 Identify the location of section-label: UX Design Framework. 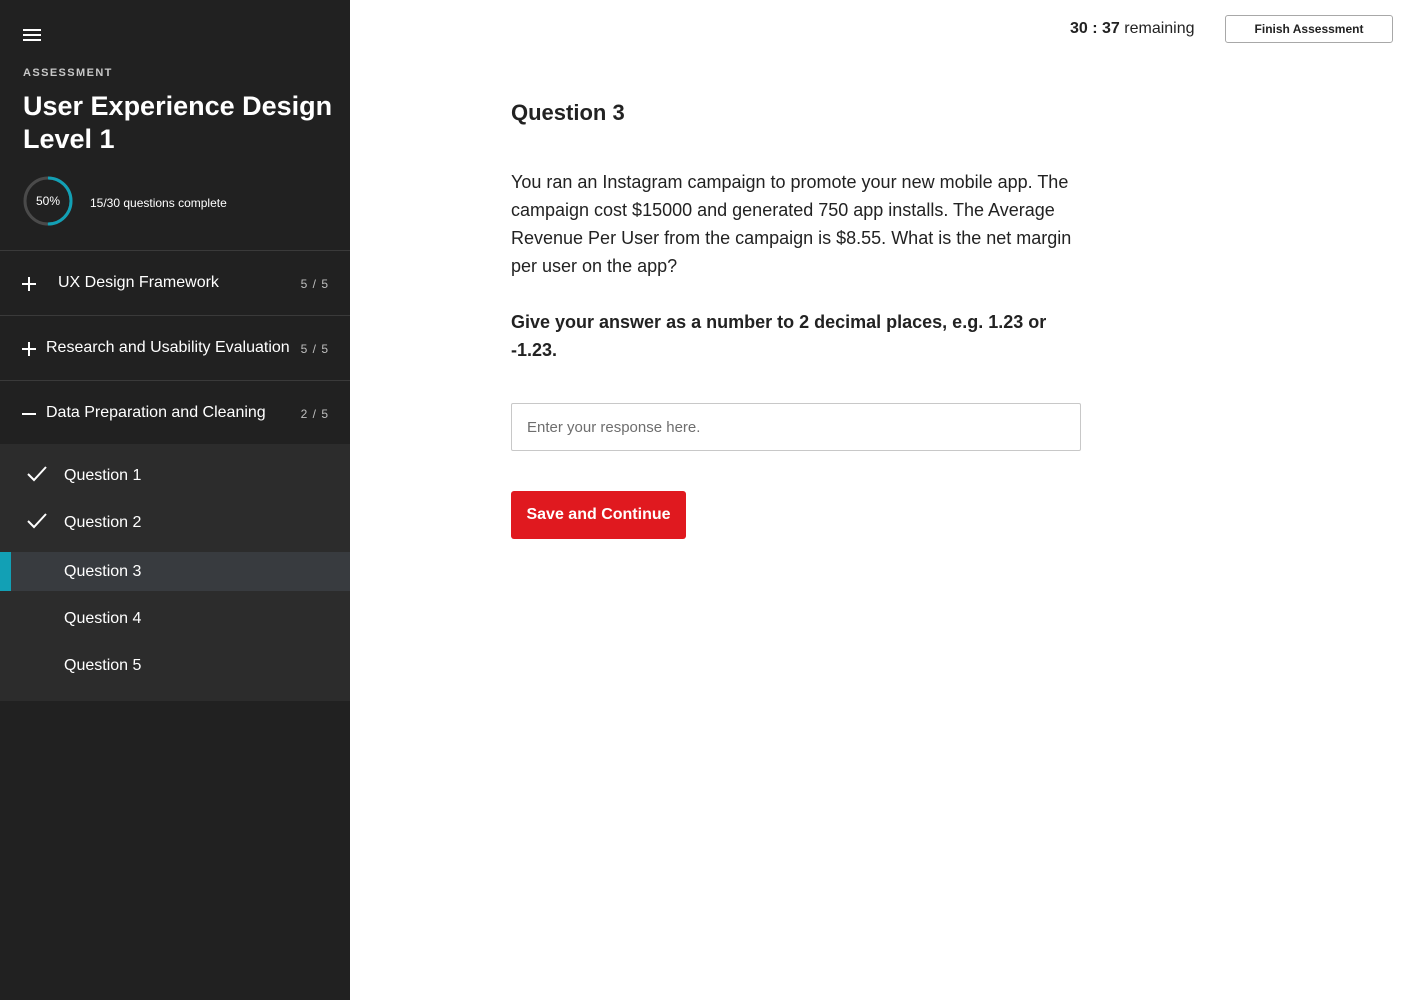
(138, 282).